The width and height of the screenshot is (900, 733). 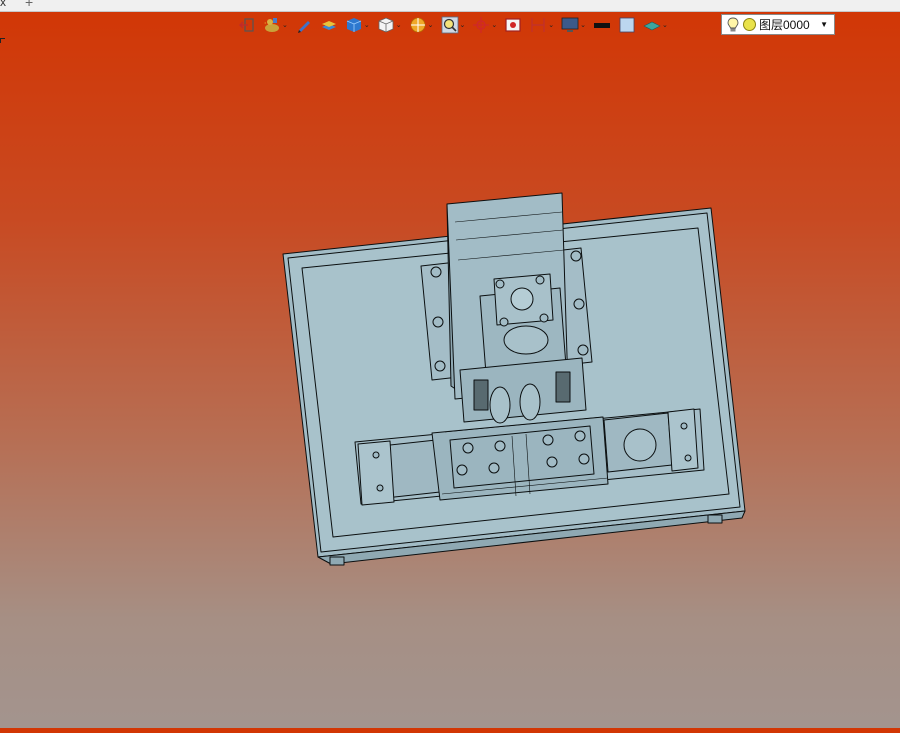 I want to click on line-color-button, so click(x=602, y=25).